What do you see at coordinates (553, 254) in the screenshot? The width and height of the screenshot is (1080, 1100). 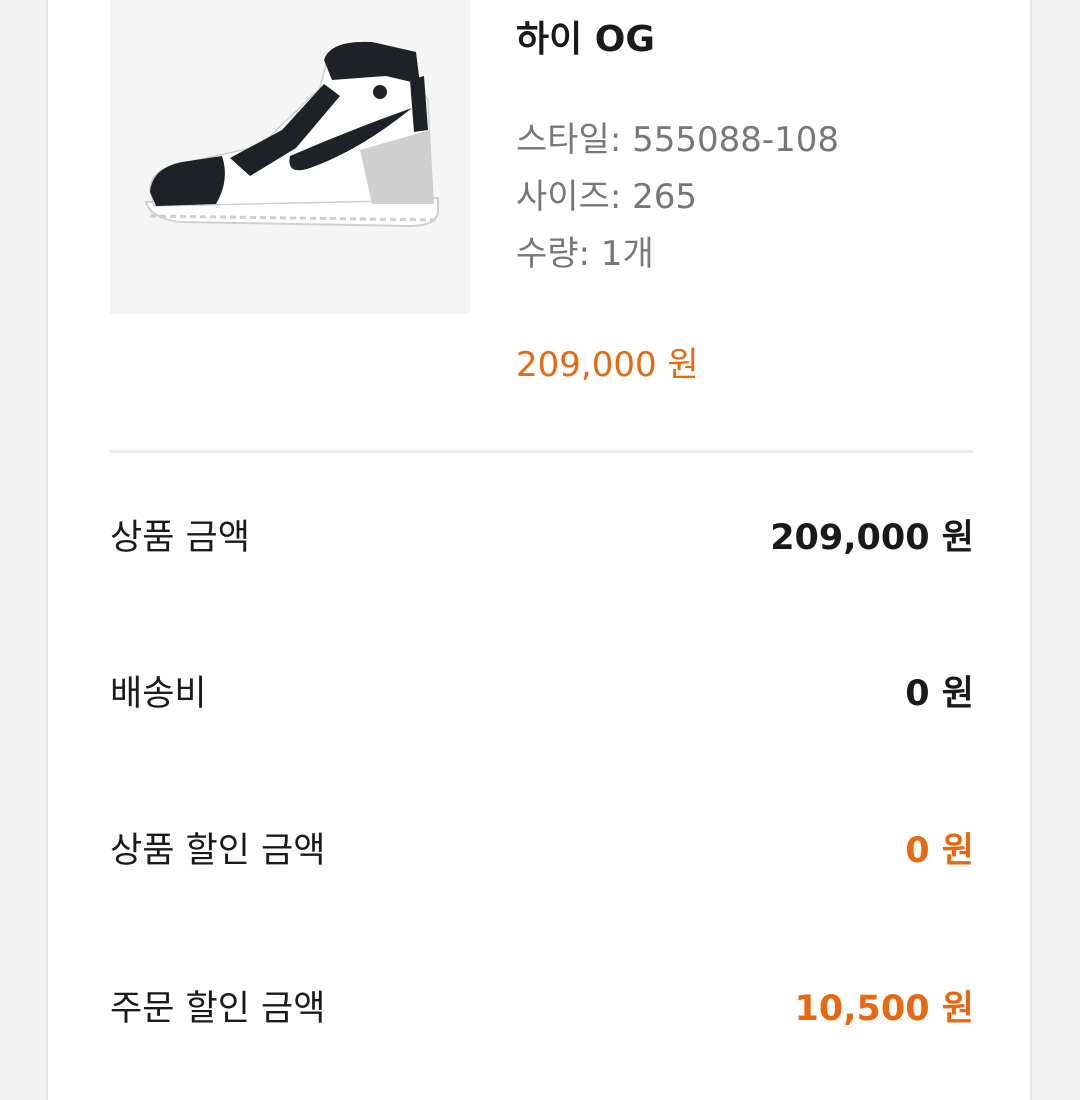 I see `quantity-label: 수량:` at bounding box center [553, 254].